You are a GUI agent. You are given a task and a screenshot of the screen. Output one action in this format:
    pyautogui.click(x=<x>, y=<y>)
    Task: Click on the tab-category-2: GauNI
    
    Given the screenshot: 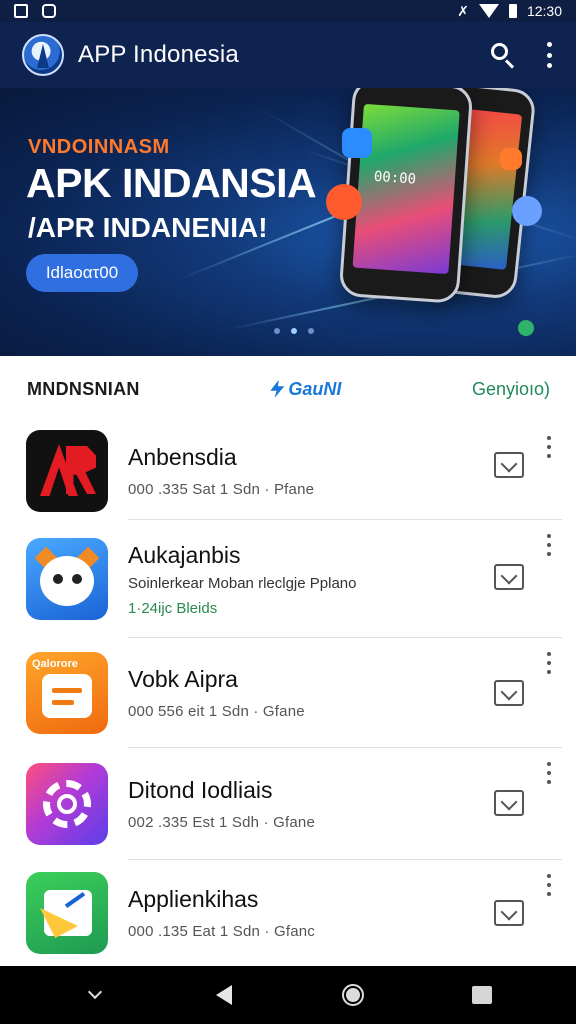 What is the action you would take?
    pyautogui.click(x=305, y=389)
    